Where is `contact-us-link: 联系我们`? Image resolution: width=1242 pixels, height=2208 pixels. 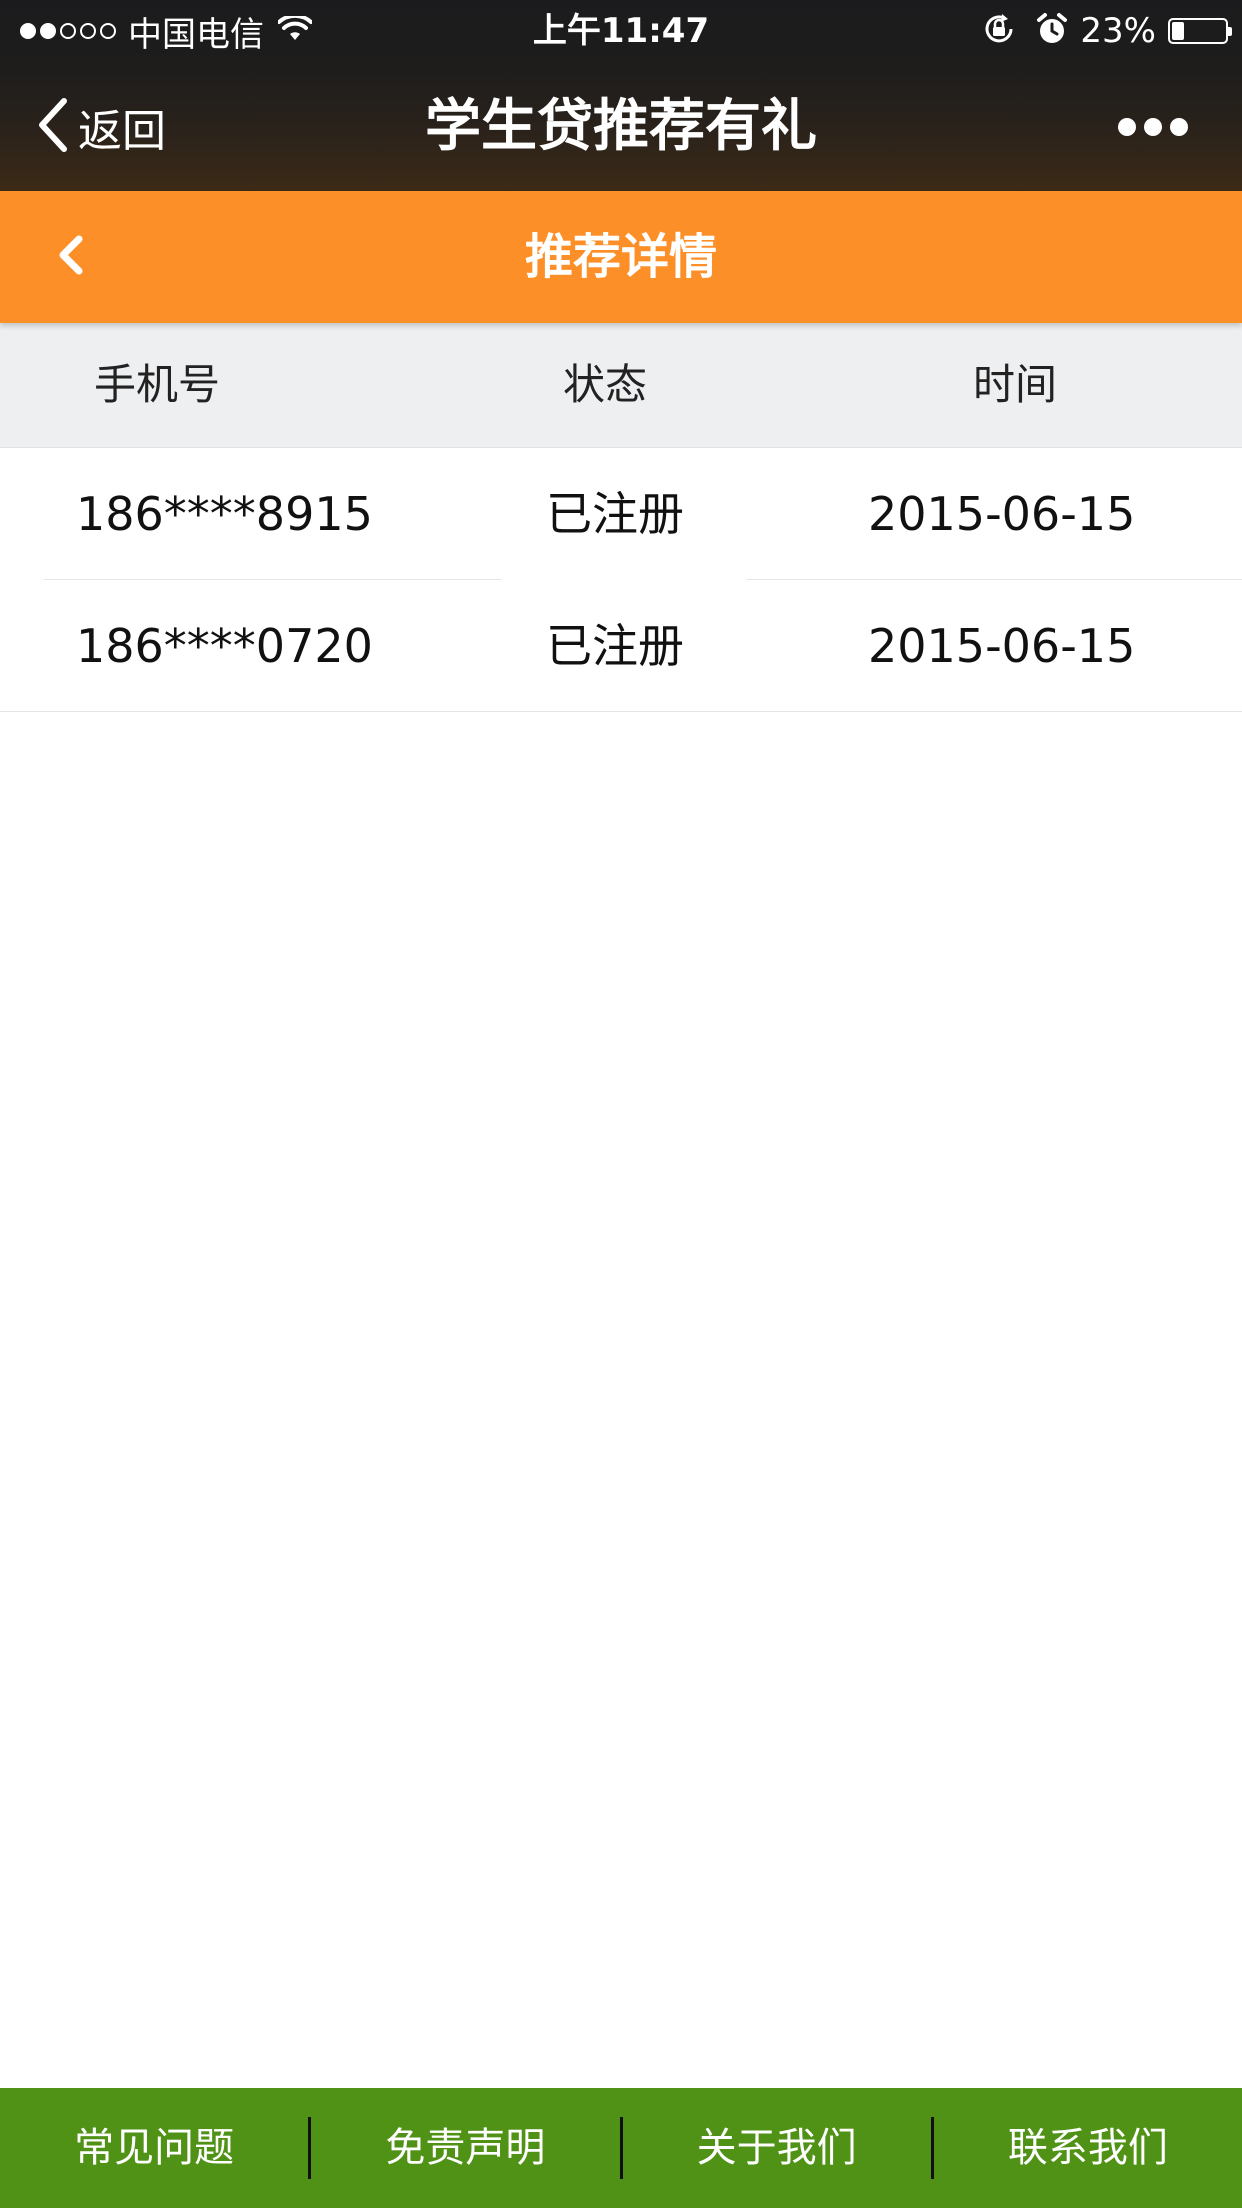
contact-us-link: 联系我们 is located at coordinates (1088, 2148).